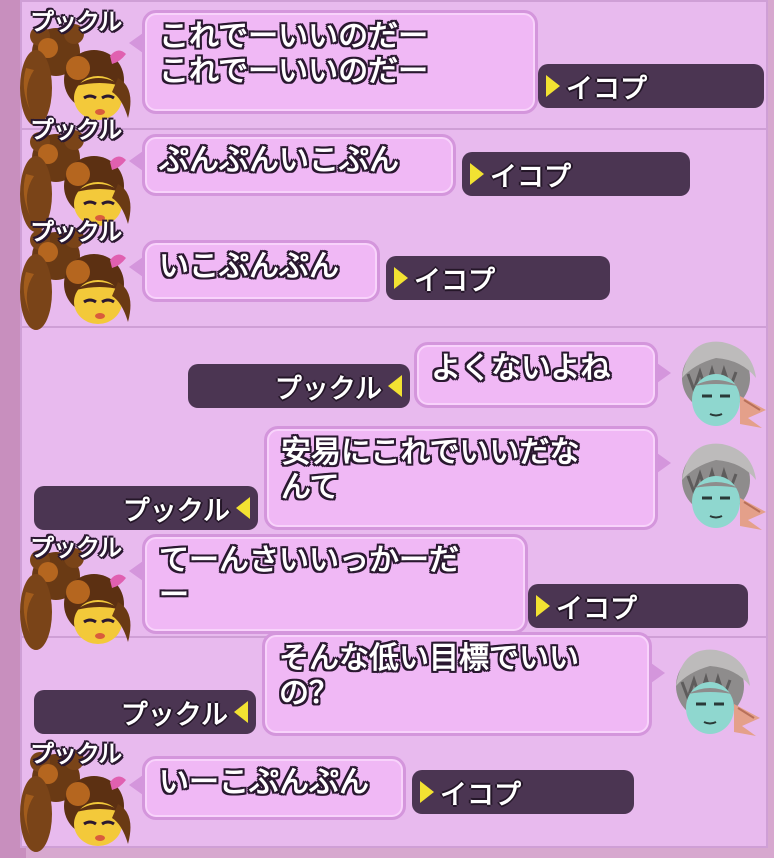 The height and width of the screenshot is (858, 774). I want to click on message-bubble: これでーいいのだー これでーいいのだー, so click(333, 62).